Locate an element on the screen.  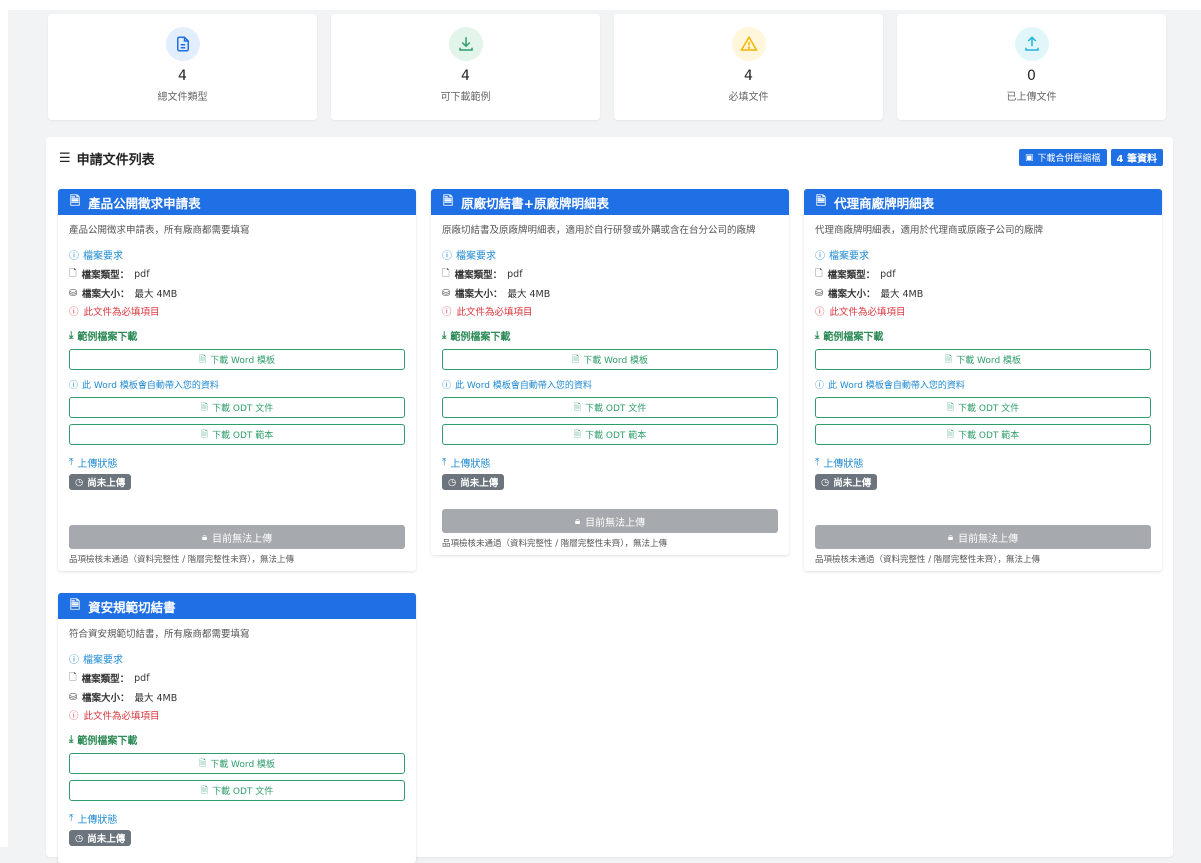
stats-row: 4 總文件類型 4 可下載範例 4 必填文件 0 已上傳文件 is located at coordinates (607, 67).